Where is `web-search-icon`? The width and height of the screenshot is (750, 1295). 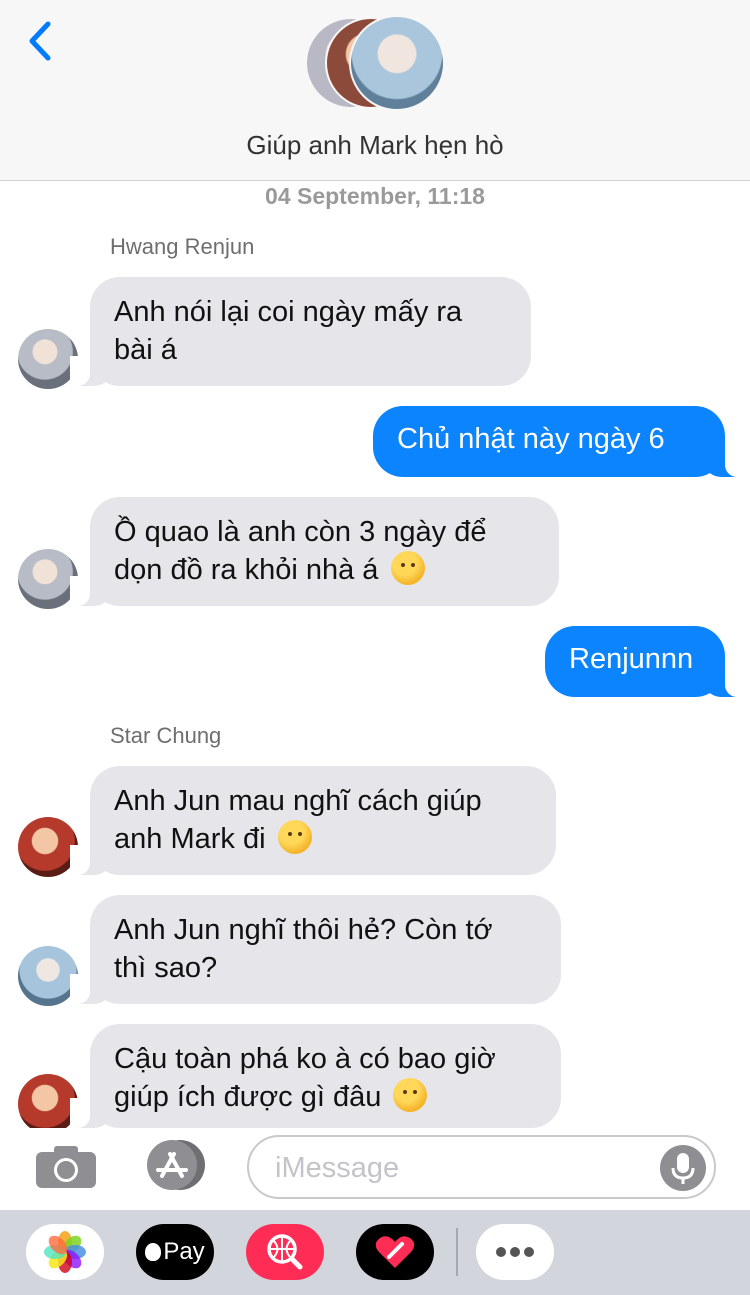
web-search-icon is located at coordinates (285, 1252).